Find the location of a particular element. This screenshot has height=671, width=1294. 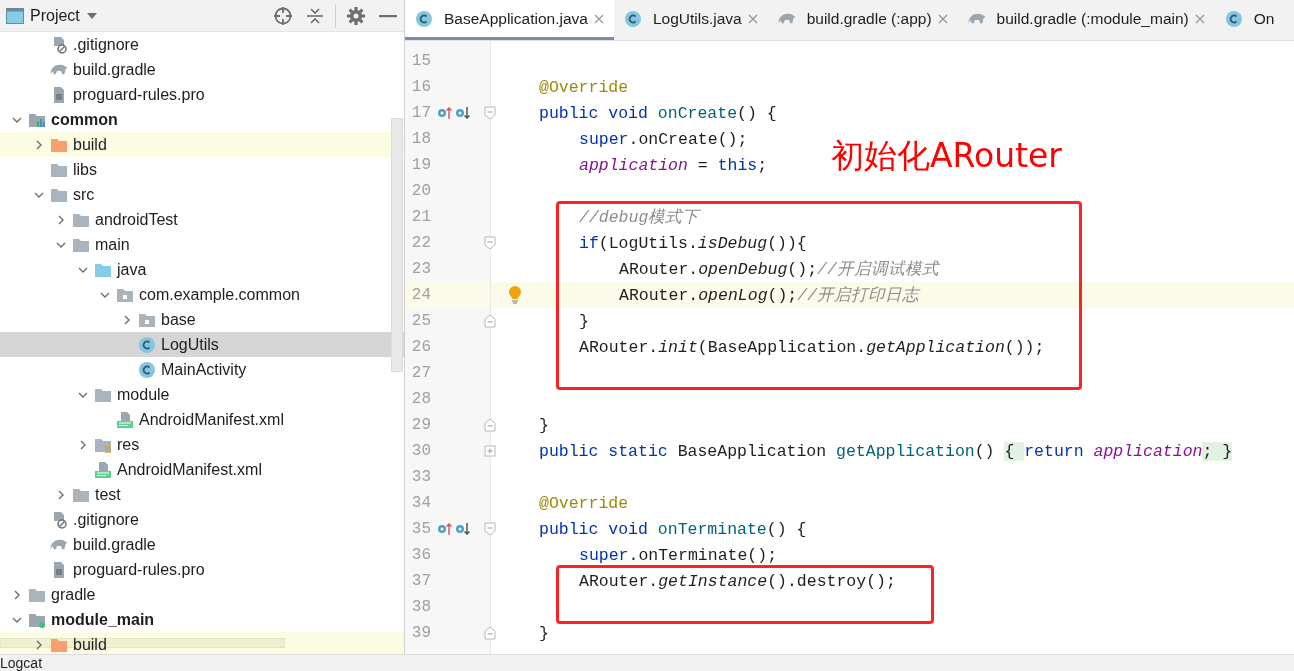

tree-item: res is located at coordinates (202, 444).